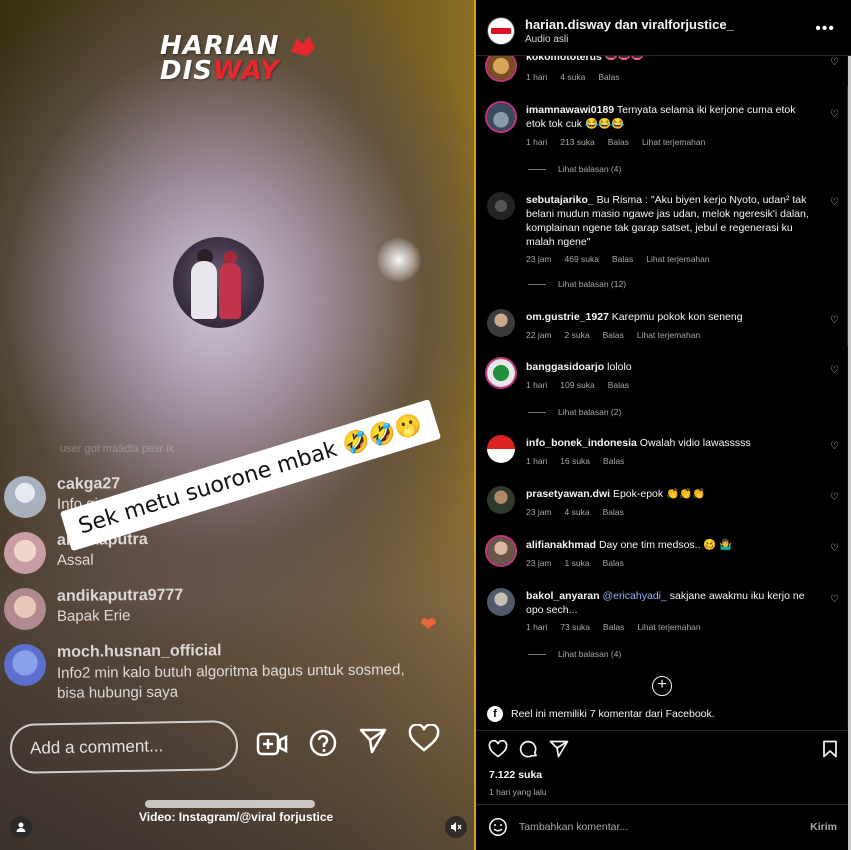 This screenshot has width=851, height=850. I want to click on mute-button, so click(456, 827).